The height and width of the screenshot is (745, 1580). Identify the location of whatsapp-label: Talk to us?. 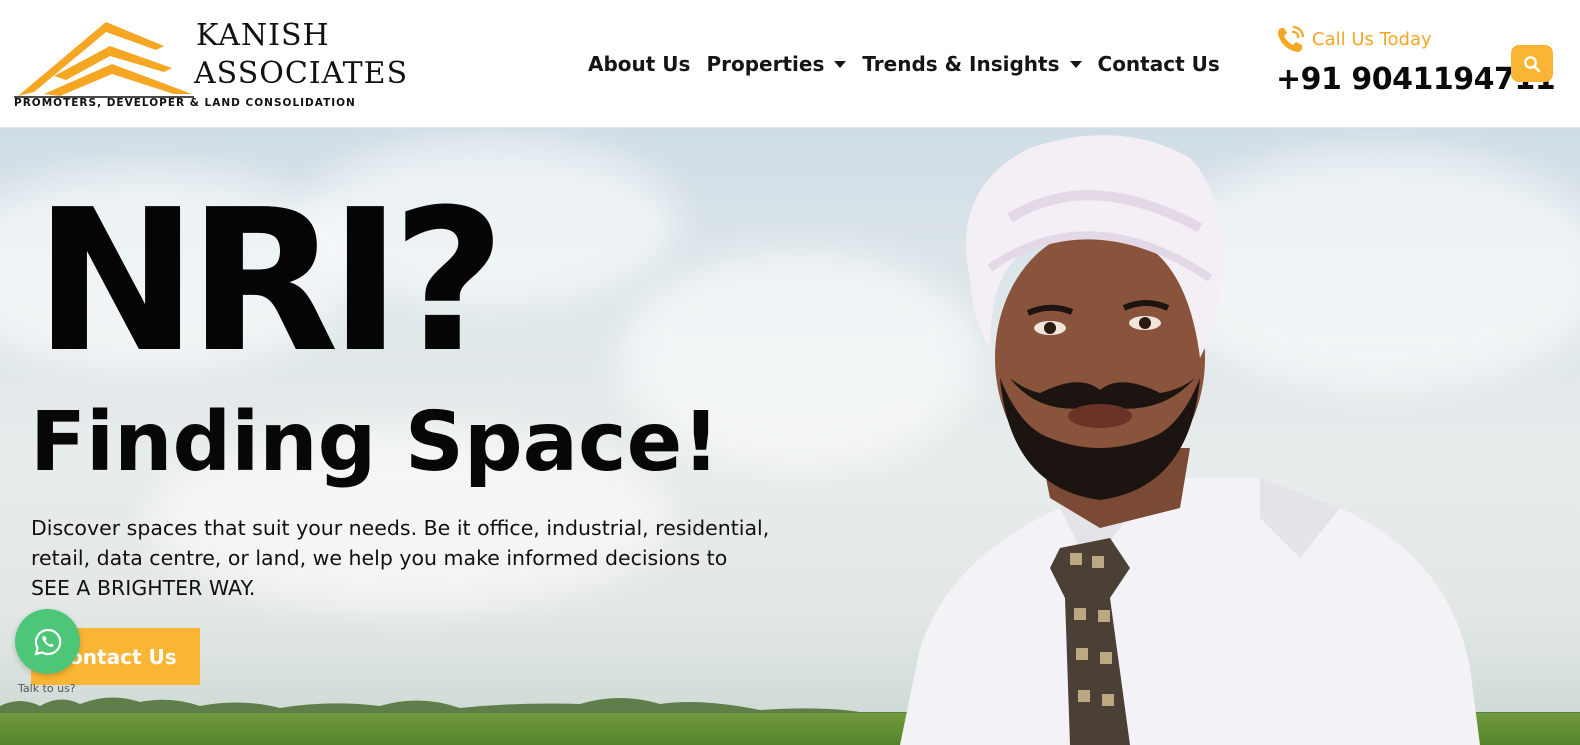
(47, 688).